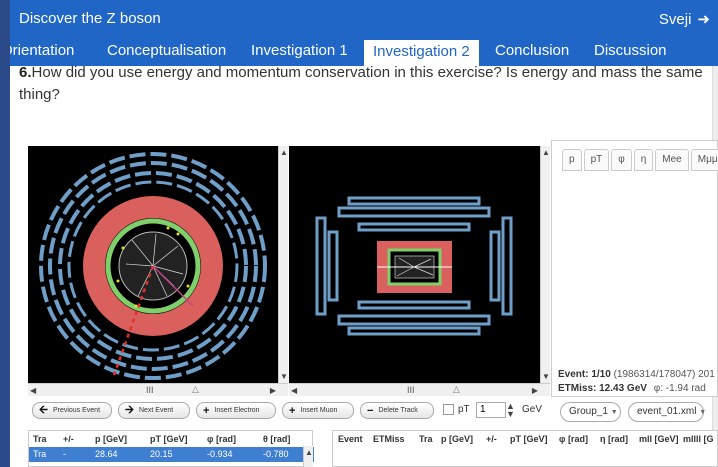  What do you see at coordinates (643, 160) in the screenshot?
I see `tab-eta: η` at bounding box center [643, 160].